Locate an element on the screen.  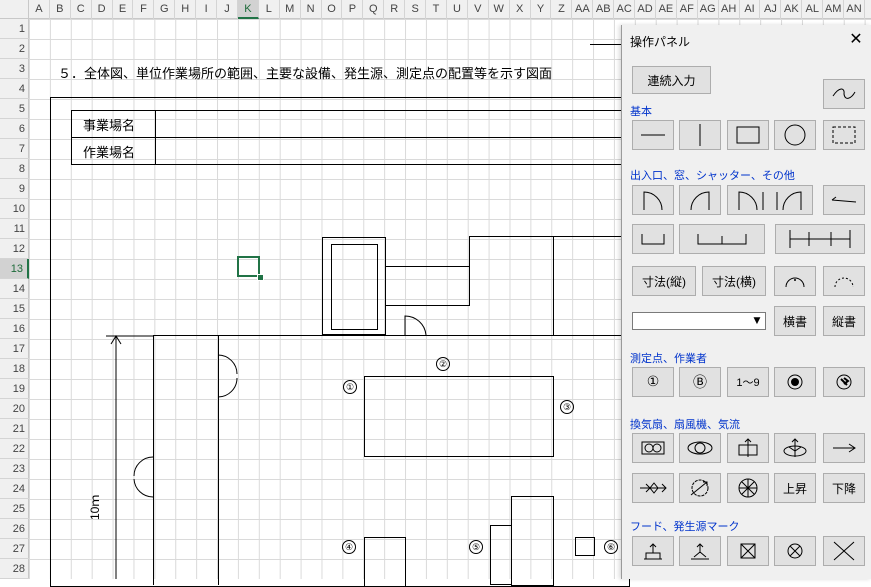
rectangle-button is located at coordinates (748, 135).